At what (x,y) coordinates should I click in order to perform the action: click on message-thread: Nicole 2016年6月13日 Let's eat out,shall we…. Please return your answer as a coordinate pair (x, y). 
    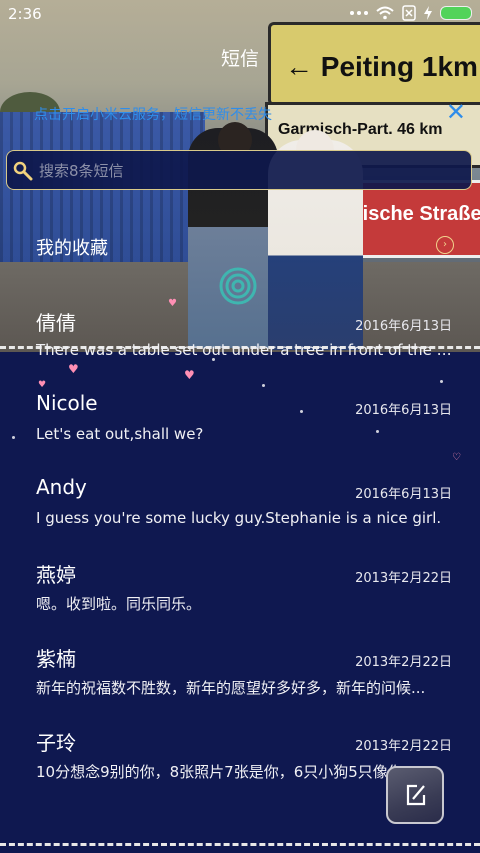
    Looking at the image, I should click on (240, 433).